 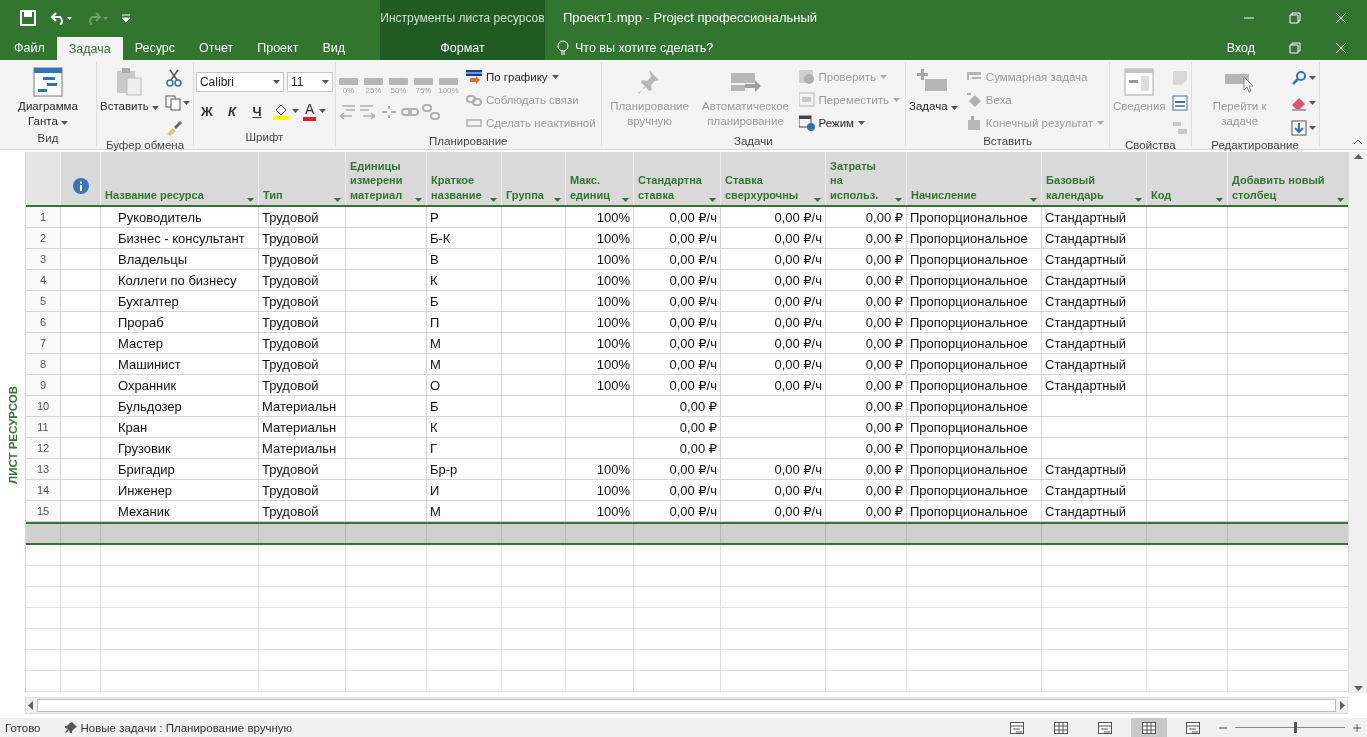 What do you see at coordinates (530, 77) in the screenshot?
I see `ribbon-button: По графику` at bounding box center [530, 77].